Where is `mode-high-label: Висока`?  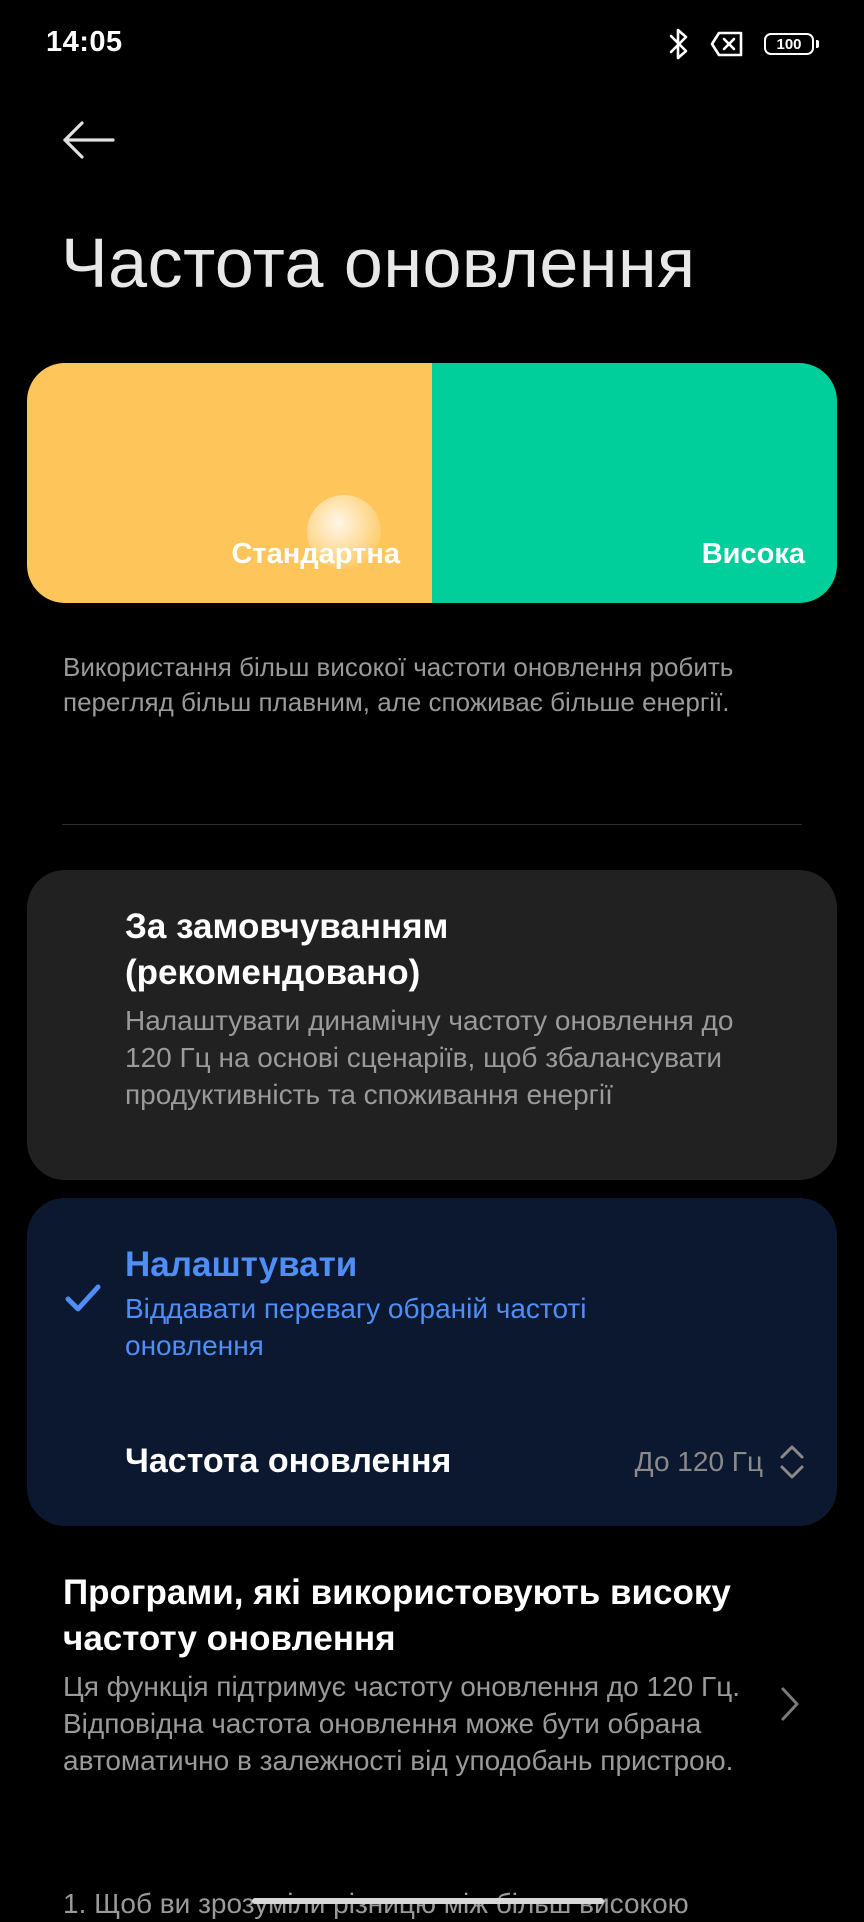 mode-high-label: Висока is located at coordinates (753, 554).